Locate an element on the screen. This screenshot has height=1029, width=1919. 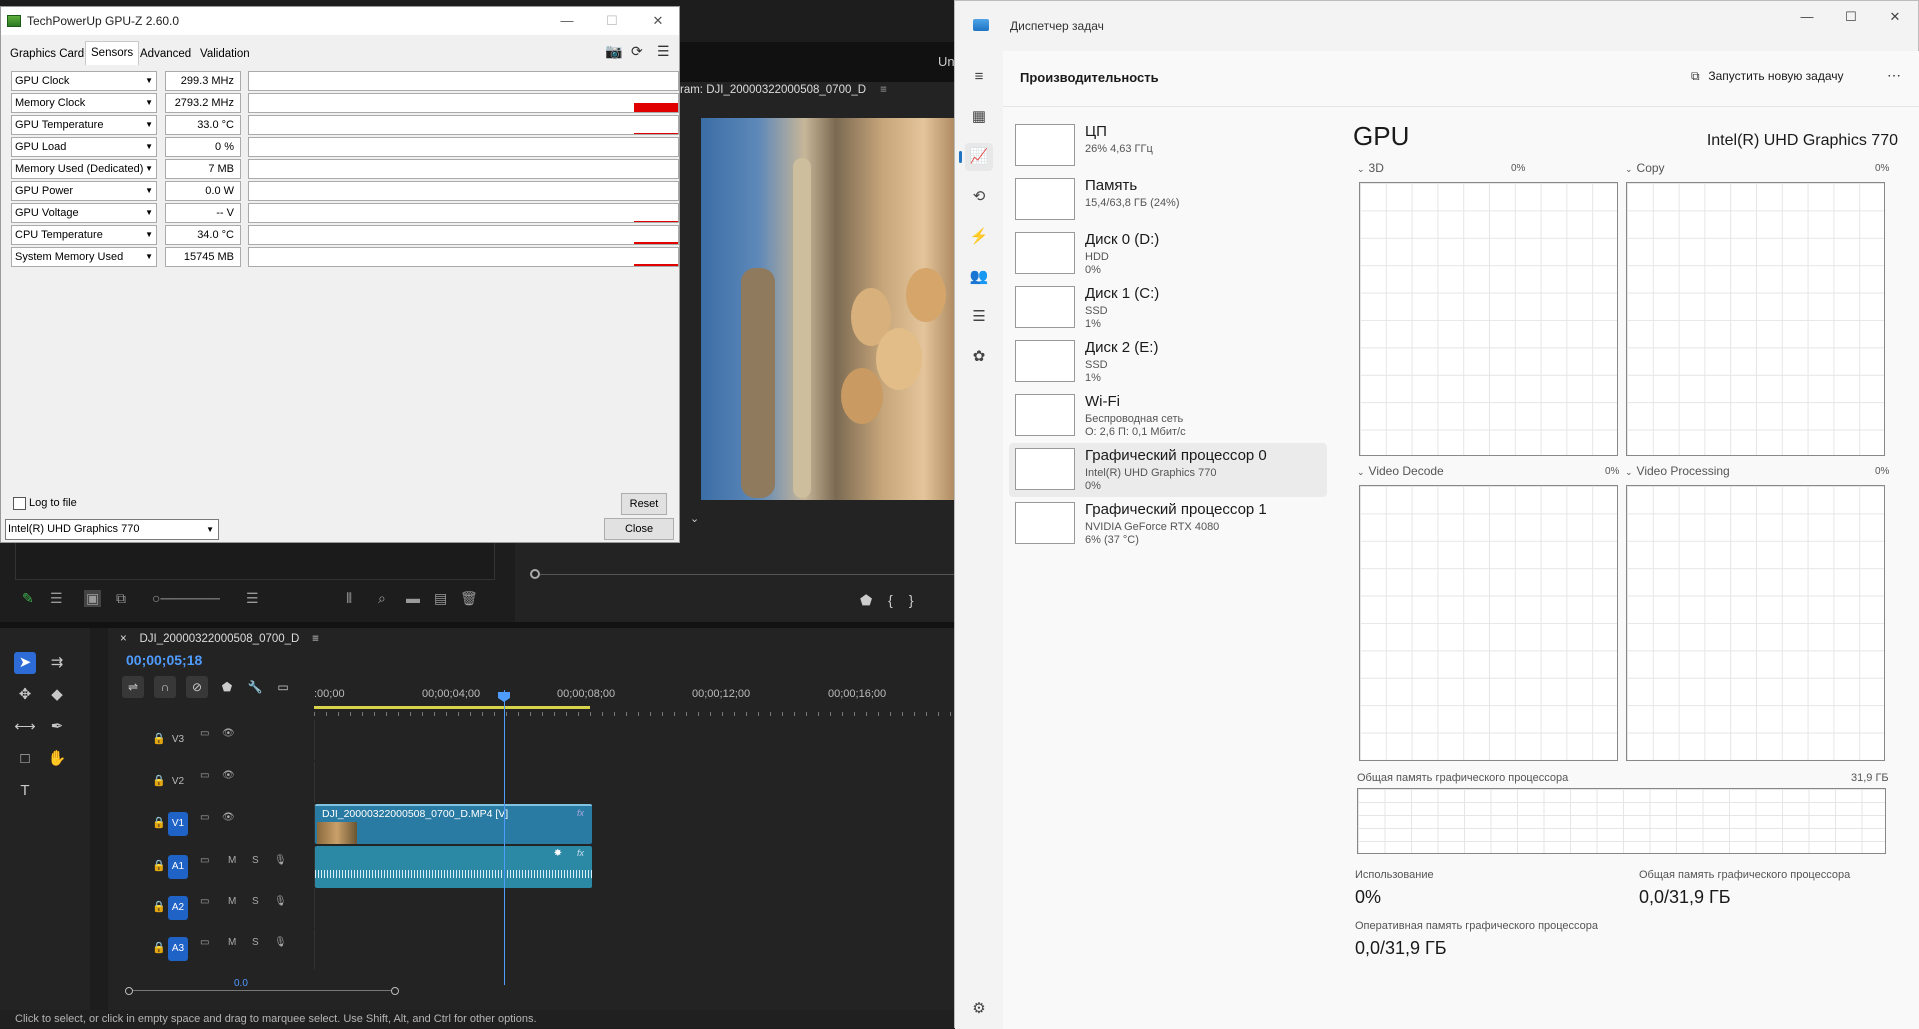
sensor-name-dropdown: System Memory Used ▼ is located at coordinates (84, 257).